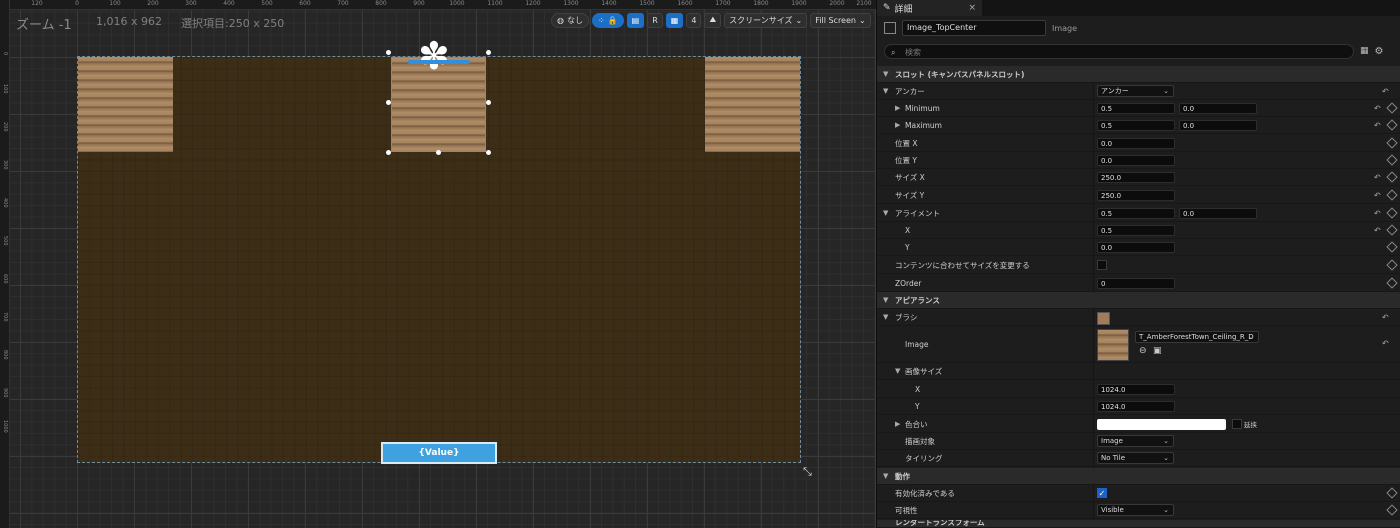  Describe the element at coordinates (1379, 51) in the screenshot. I see `gear-icon: ⚙` at that location.